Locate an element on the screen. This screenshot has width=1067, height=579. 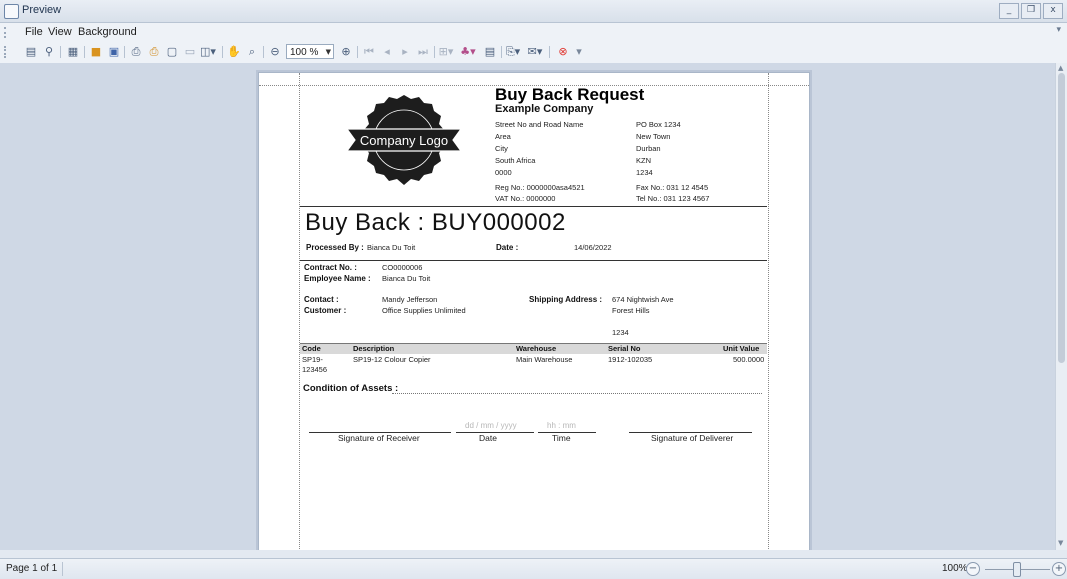
zoom-out-icon: ⊖ is located at coordinates (275, 52).